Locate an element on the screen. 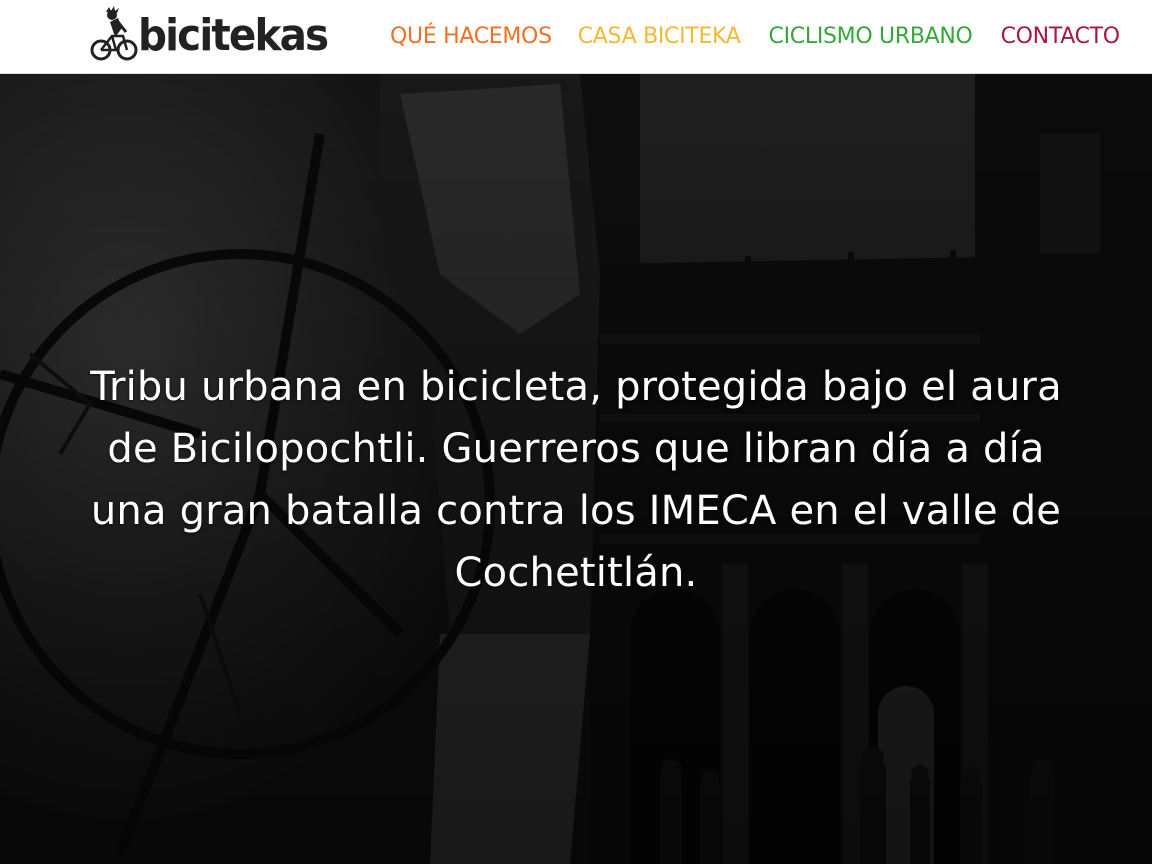 The width and height of the screenshot is (1152, 864). logo: bicitekas is located at coordinates (217, 36).